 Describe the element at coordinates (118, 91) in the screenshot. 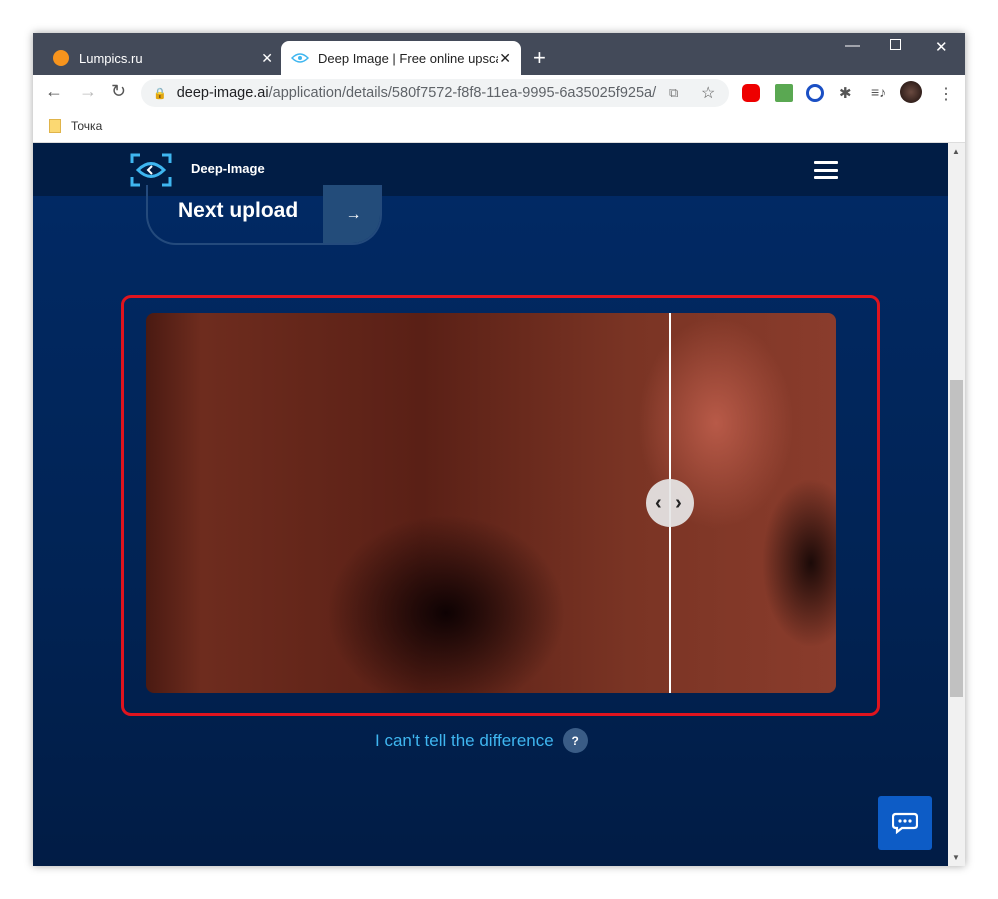

I see `reload-button: ↻` at that location.